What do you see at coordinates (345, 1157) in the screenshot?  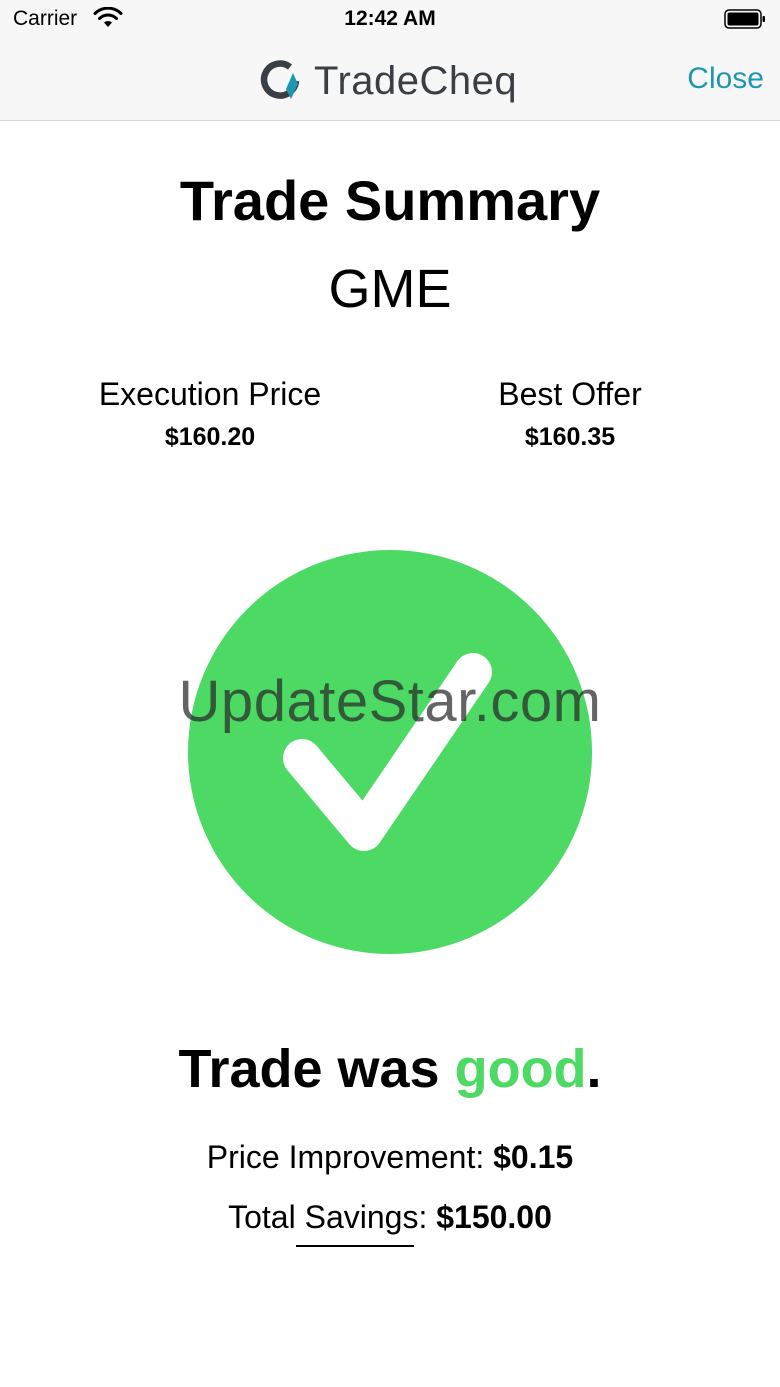 I see `price-improvement-label: Price Improvement:` at bounding box center [345, 1157].